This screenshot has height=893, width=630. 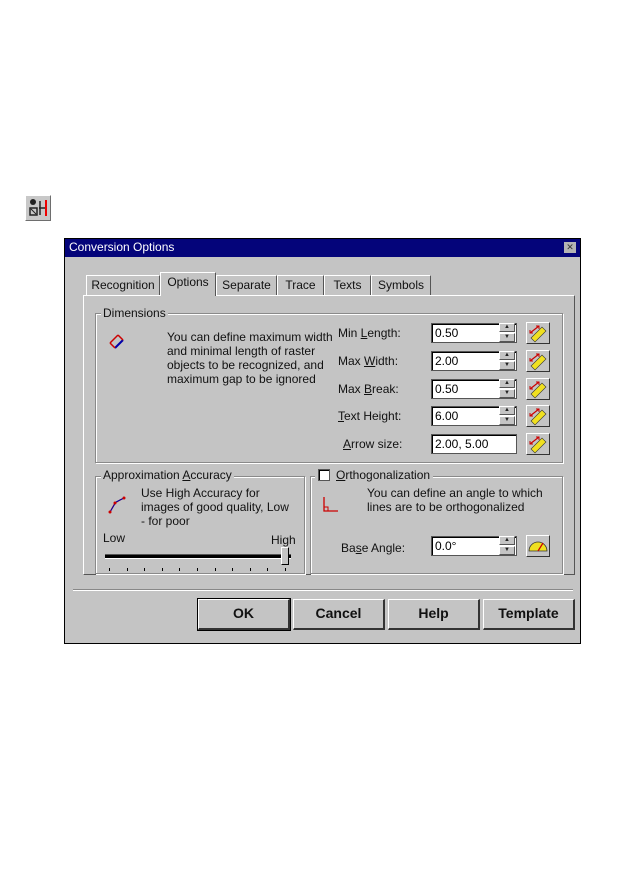 I want to click on tab-trace: Trace, so click(x=300, y=285).